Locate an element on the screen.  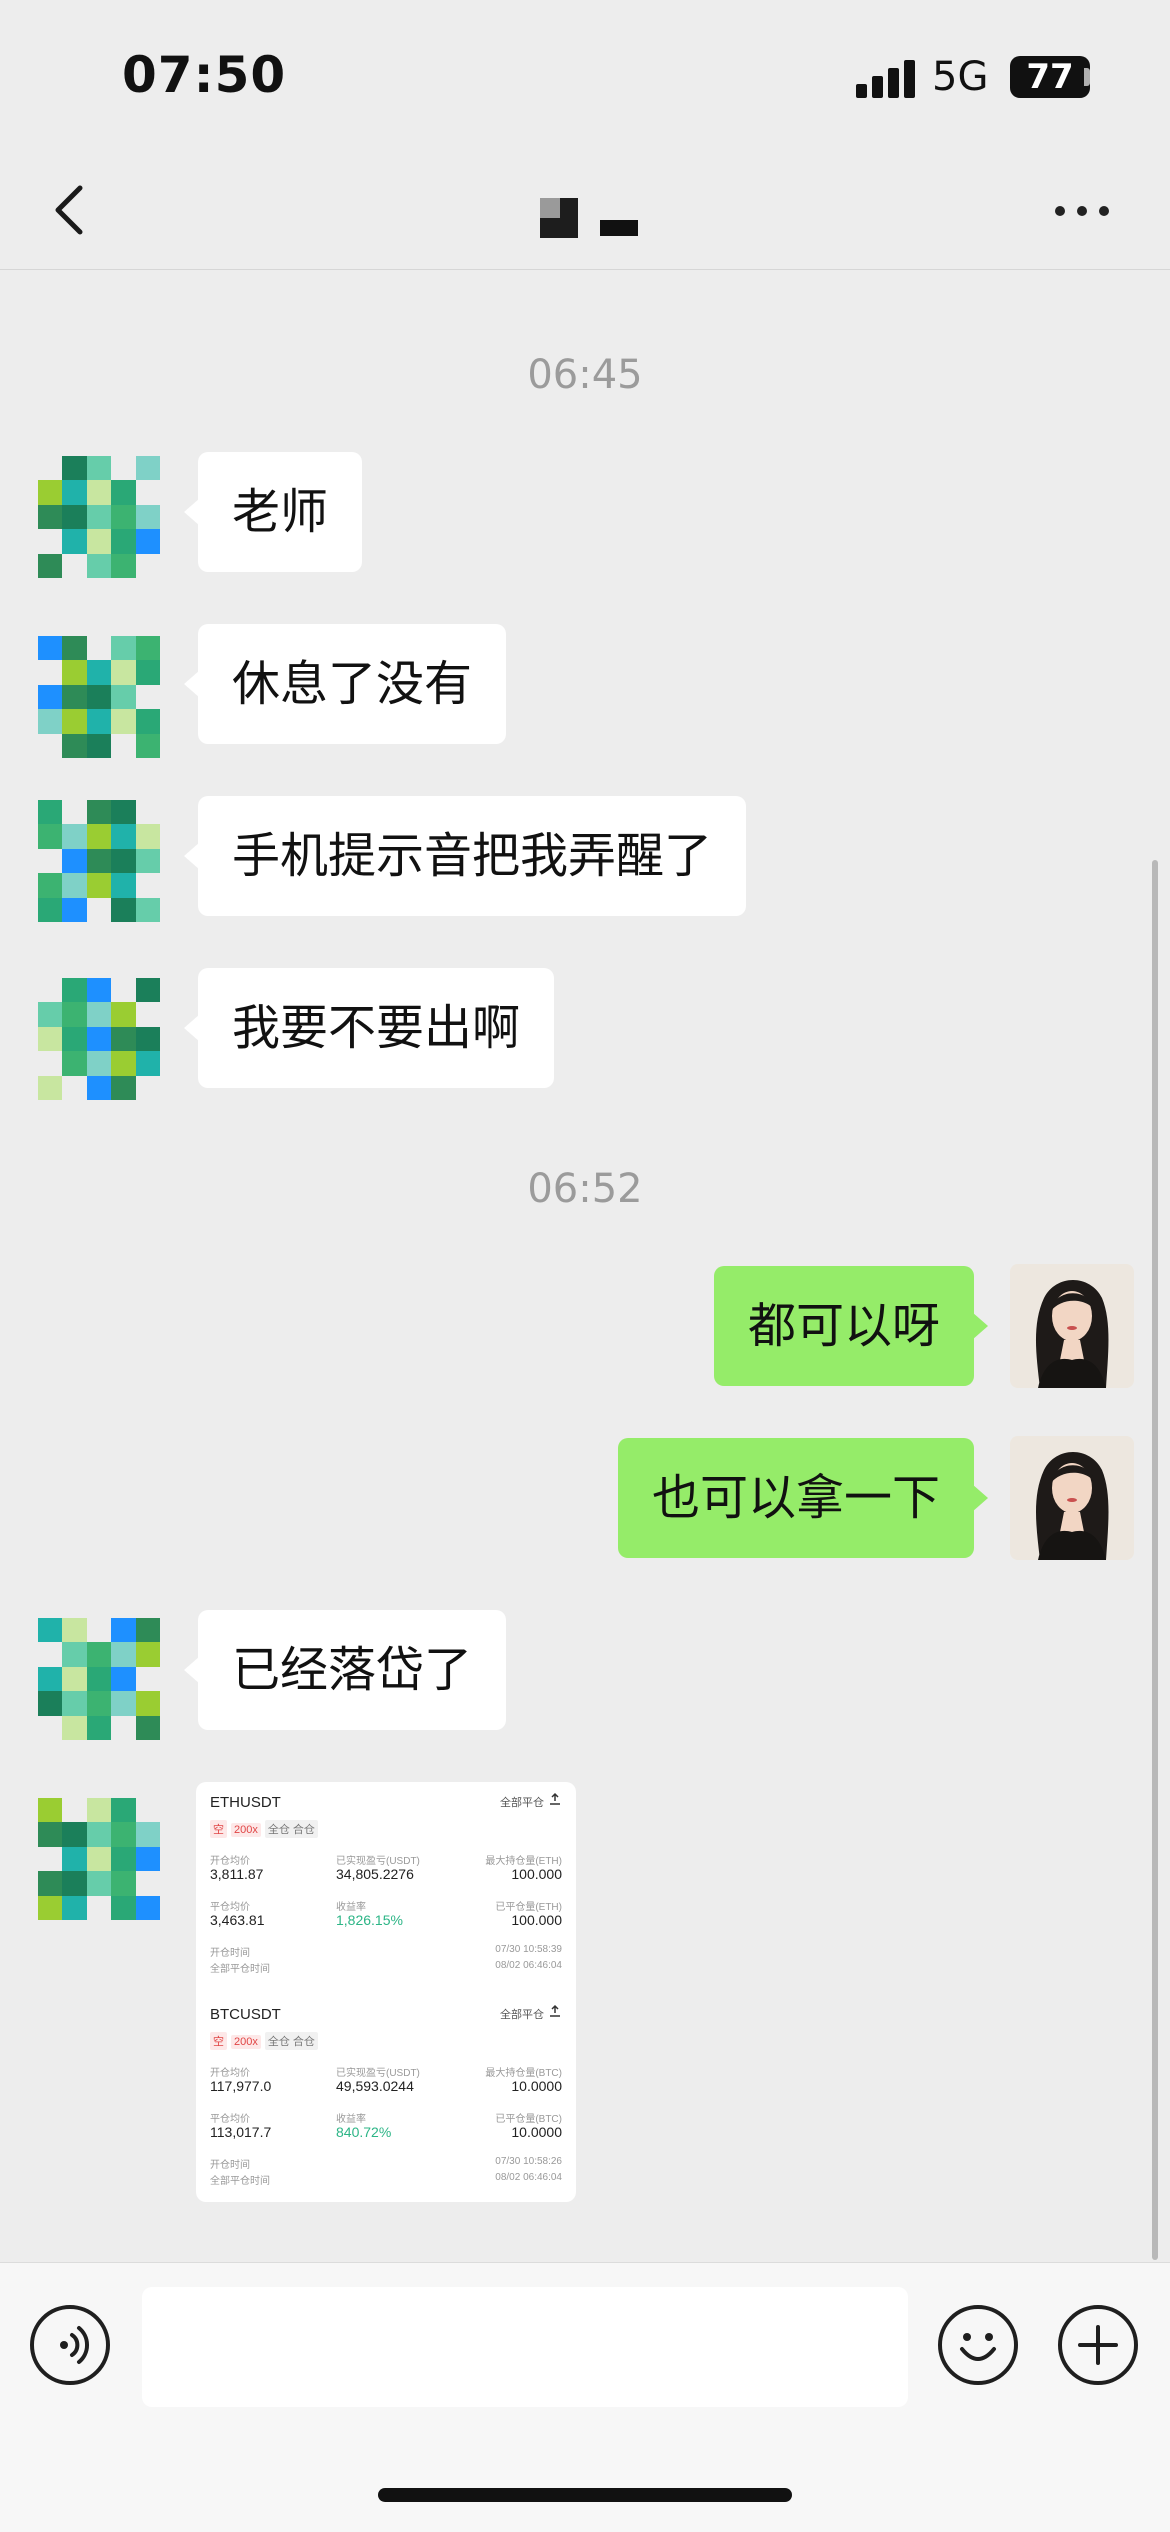
label: 最大持仓量(BTC) is located at coordinates (523, 2073).